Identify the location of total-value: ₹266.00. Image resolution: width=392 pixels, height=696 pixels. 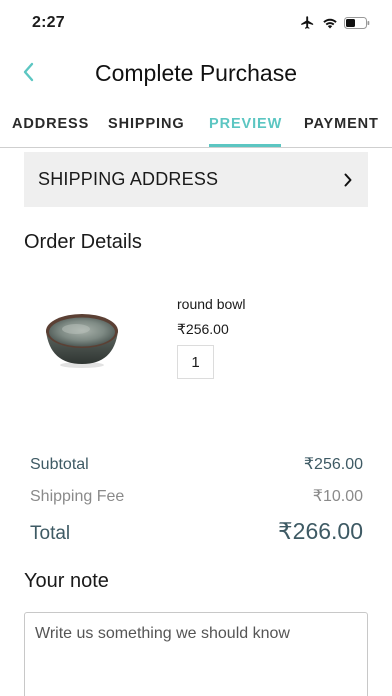
(320, 531).